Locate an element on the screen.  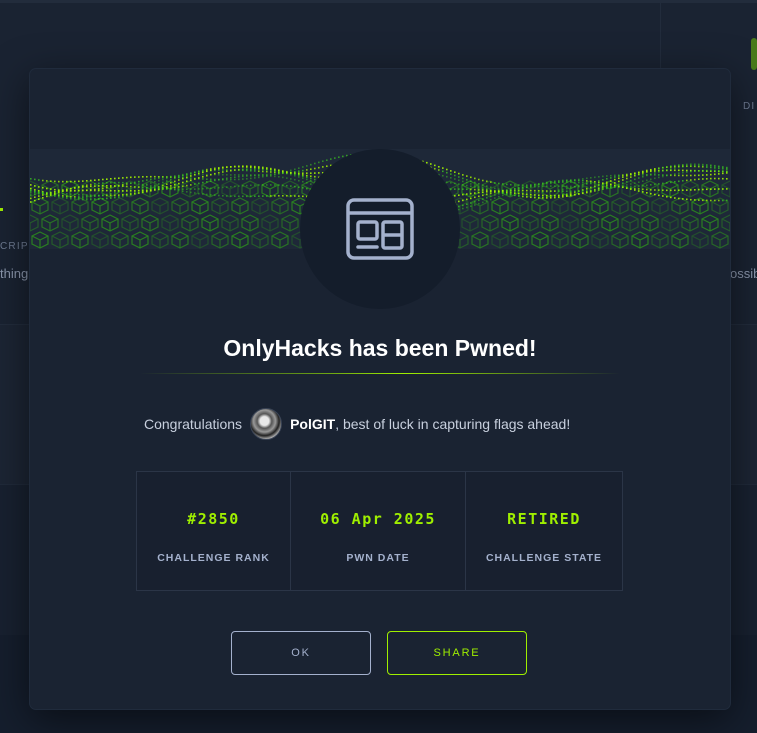
username: PolGIT is located at coordinates (313, 424).